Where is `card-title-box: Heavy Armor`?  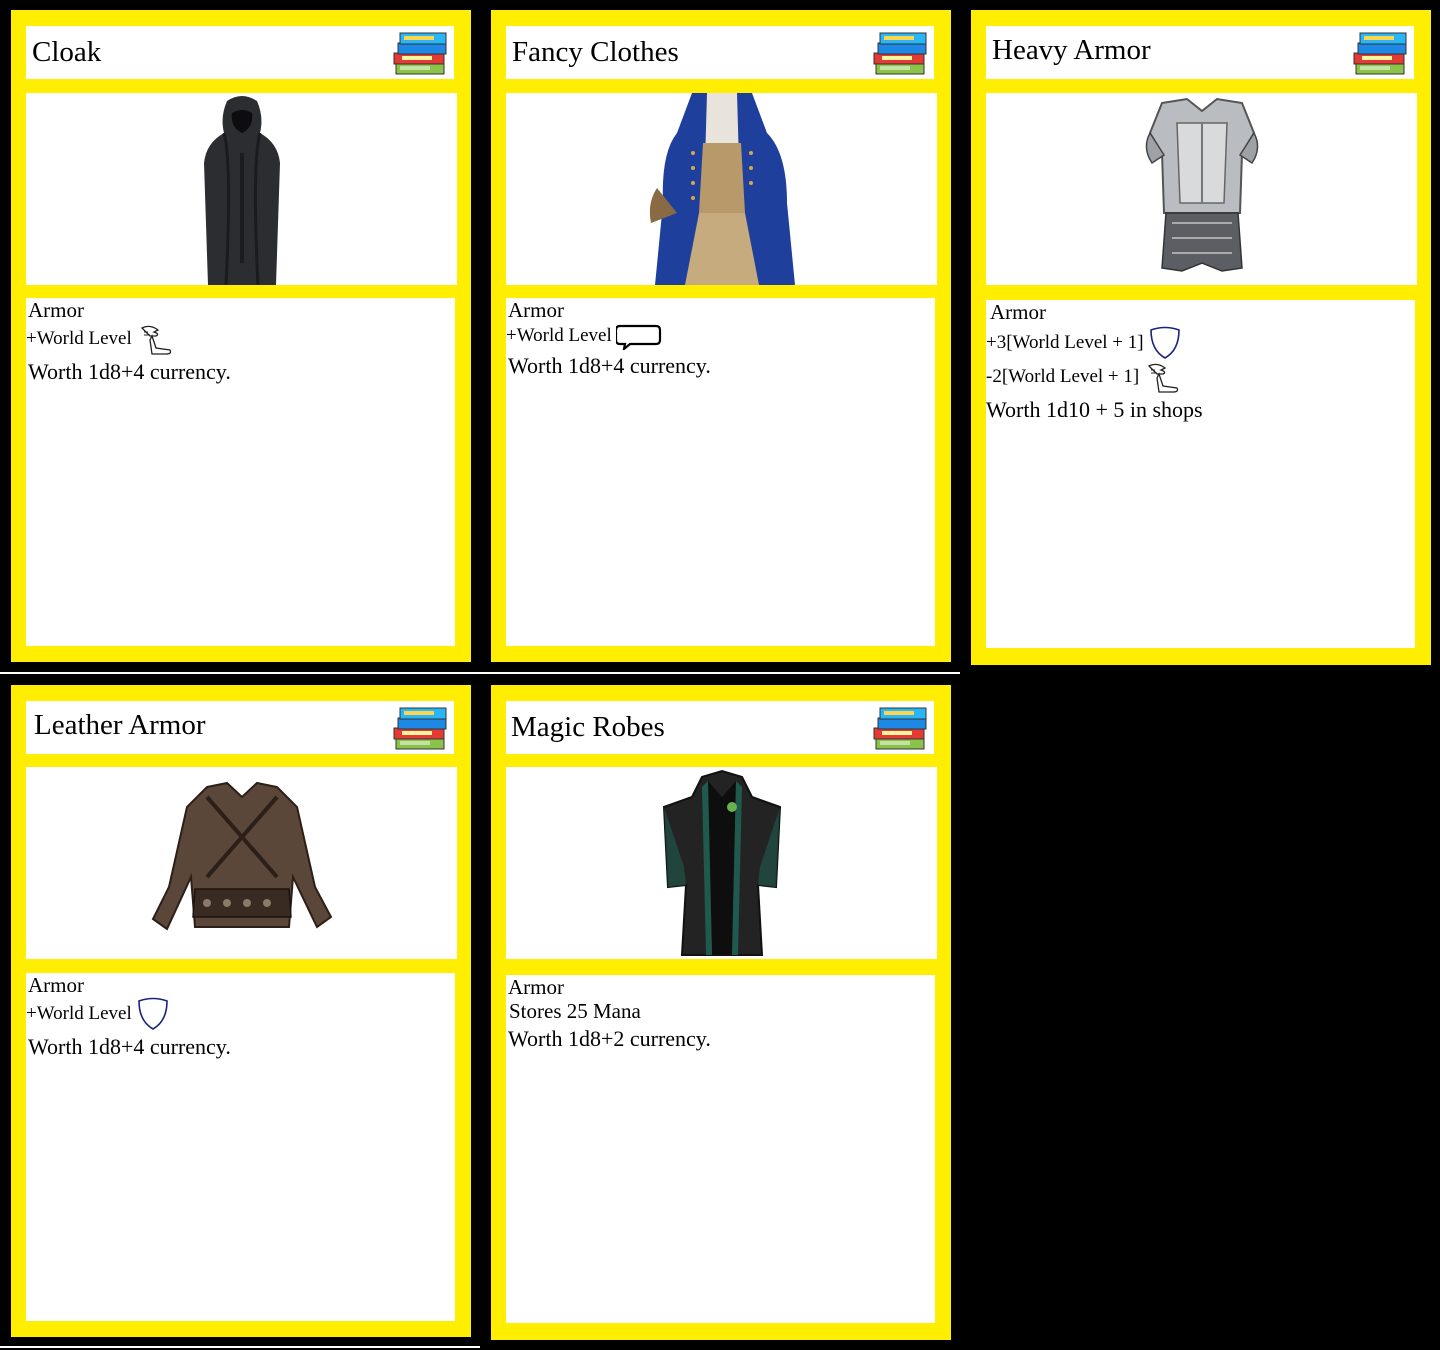 card-title-box: Heavy Armor is located at coordinates (1200, 52).